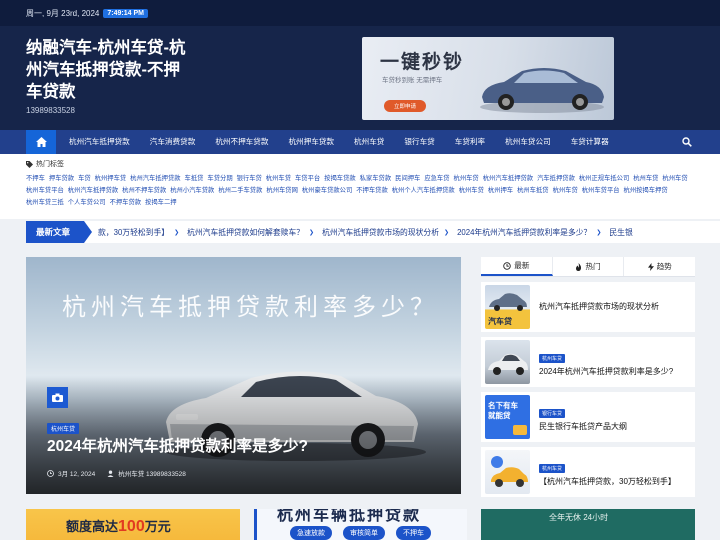  Describe the element at coordinates (41, 142) in the screenshot. I see `home-button` at that location.